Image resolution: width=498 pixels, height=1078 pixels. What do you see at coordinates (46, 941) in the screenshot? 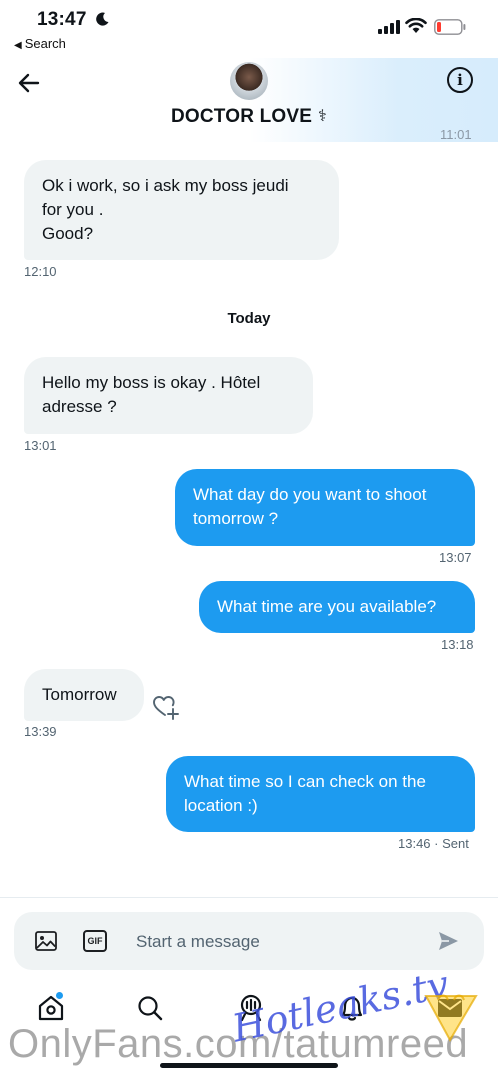
I see `image-icon` at bounding box center [46, 941].